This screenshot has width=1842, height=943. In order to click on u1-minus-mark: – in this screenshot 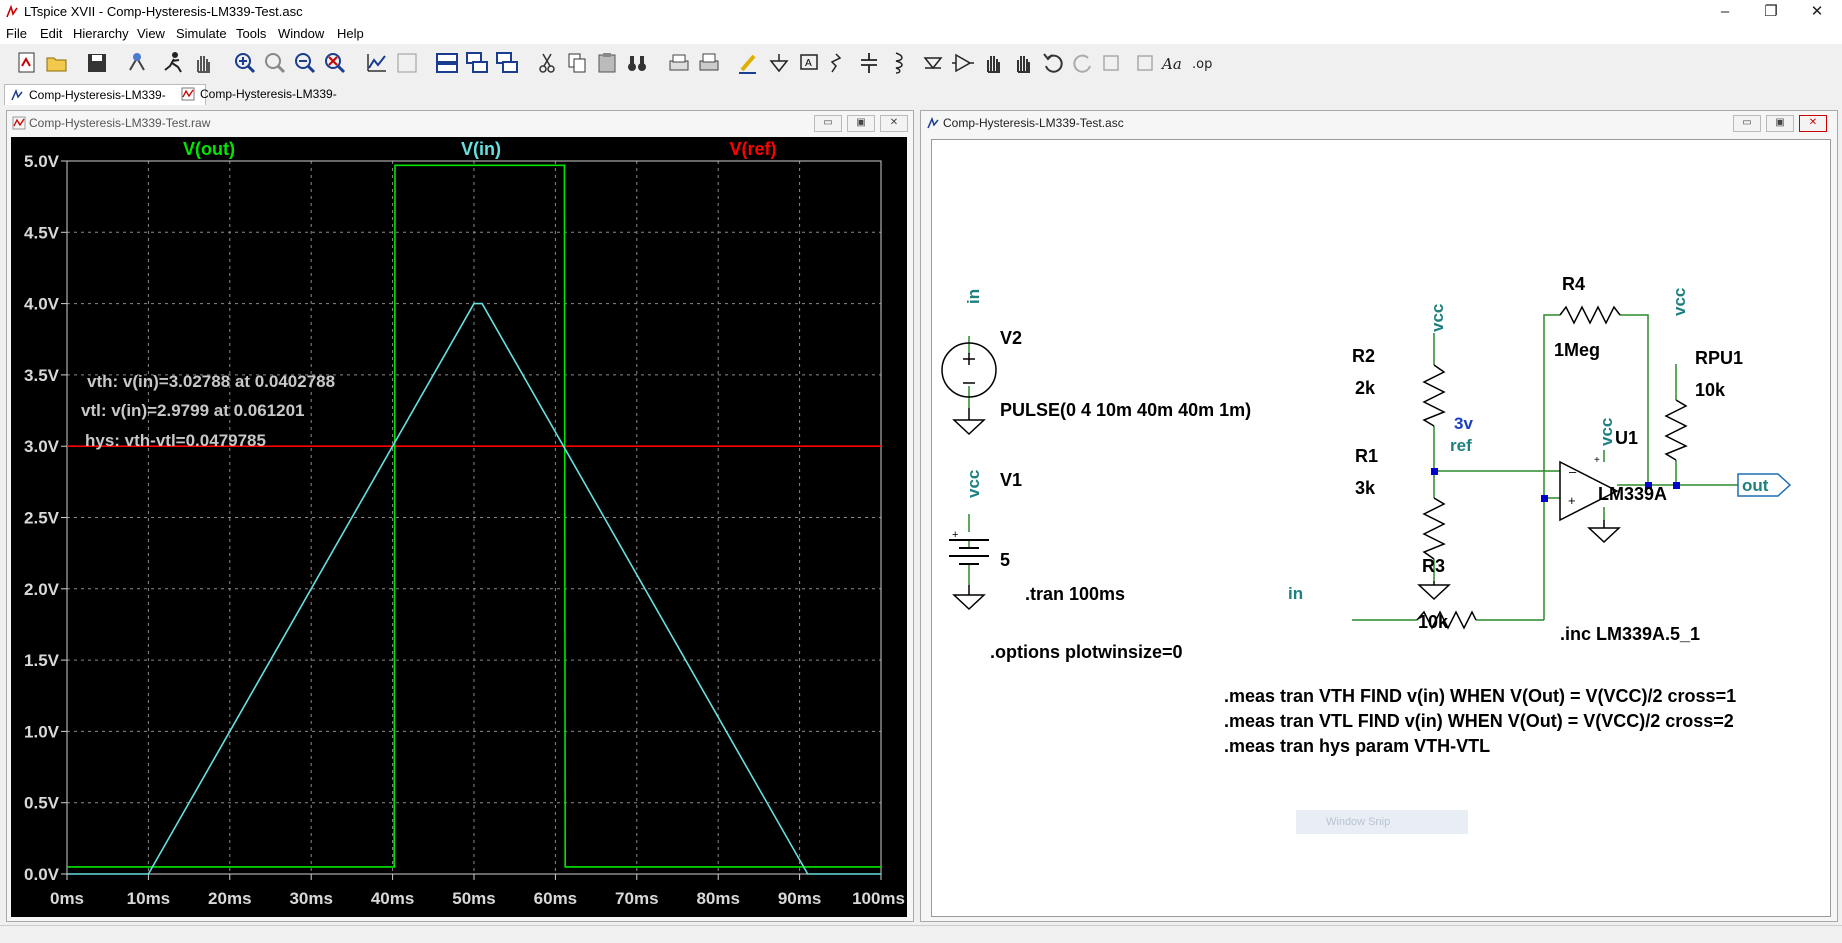, I will do `click(1573, 471)`.